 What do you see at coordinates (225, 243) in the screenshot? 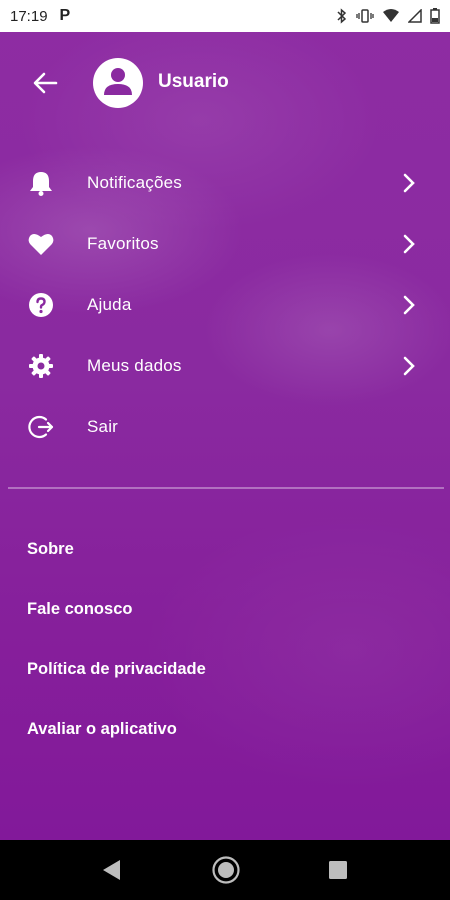
I see `menu-item-favoritos: Favoritos` at bounding box center [225, 243].